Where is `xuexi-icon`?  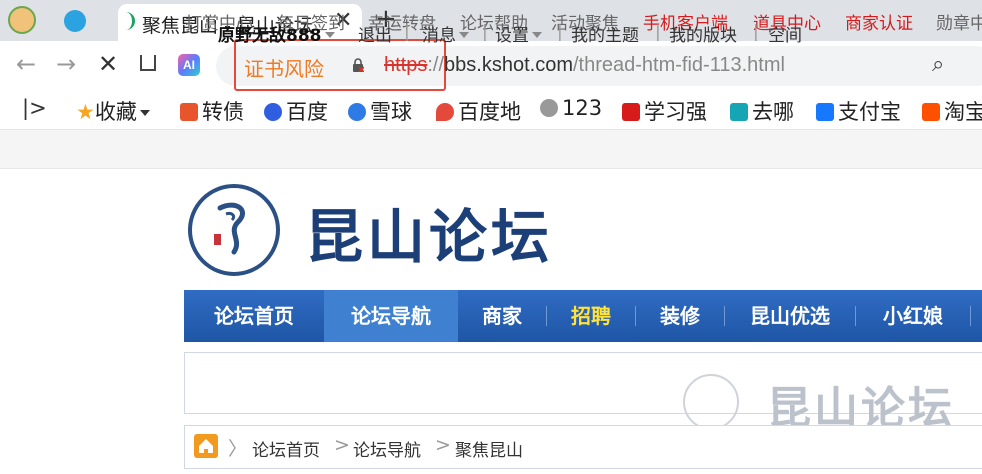 xuexi-icon is located at coordinates (631, 112).